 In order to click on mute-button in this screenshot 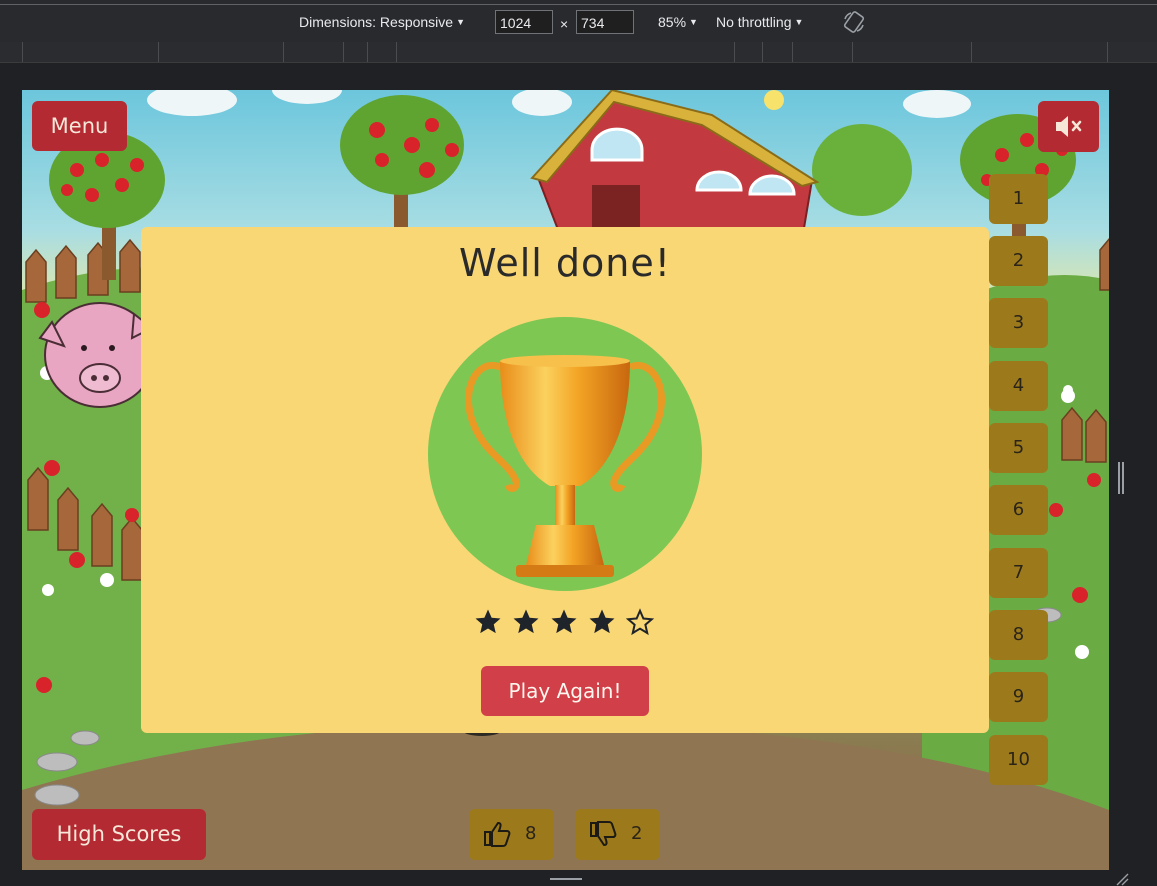, I will do `click(1068, 126)`.